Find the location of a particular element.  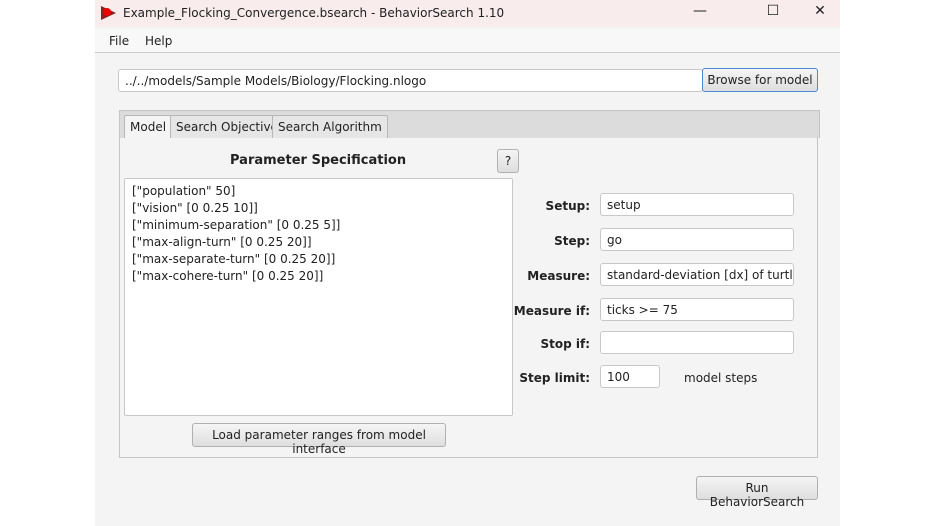

measure-if-label: Measure if: is located at coordinates (551, 311).